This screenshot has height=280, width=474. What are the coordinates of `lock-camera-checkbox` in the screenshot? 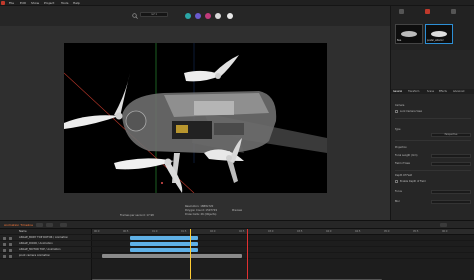 It's located at (396, 111).